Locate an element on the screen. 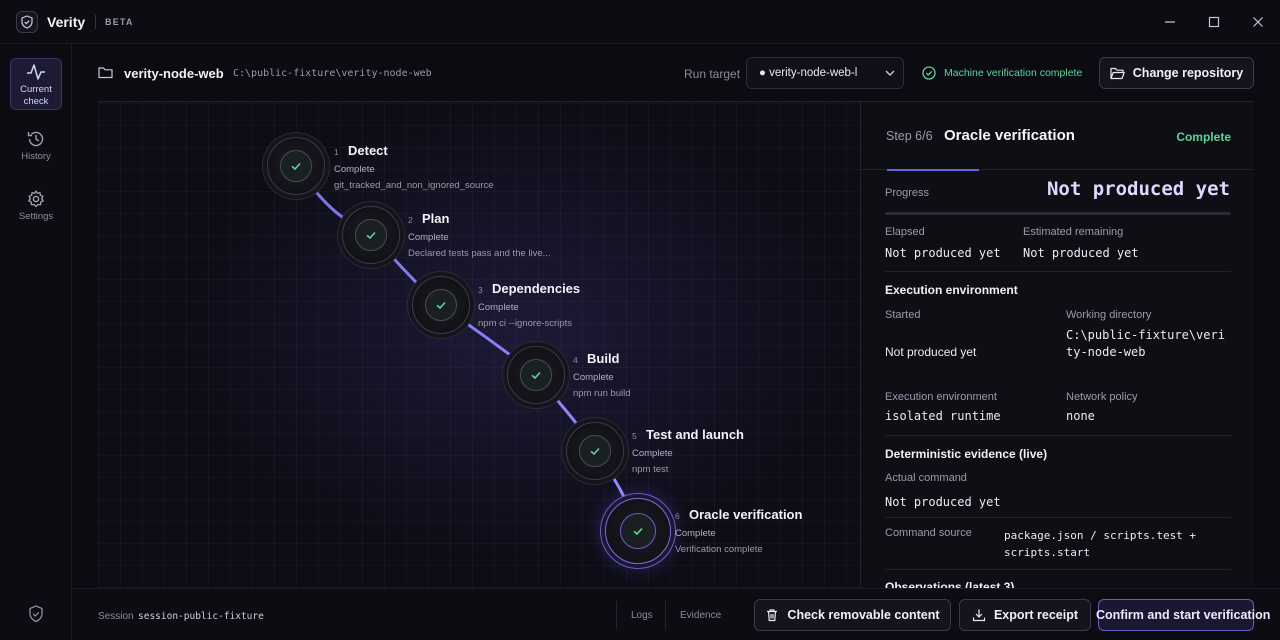 This screenshot has height=640, width=1280. step-title: Dependencies is located at coordinates (536, 288).